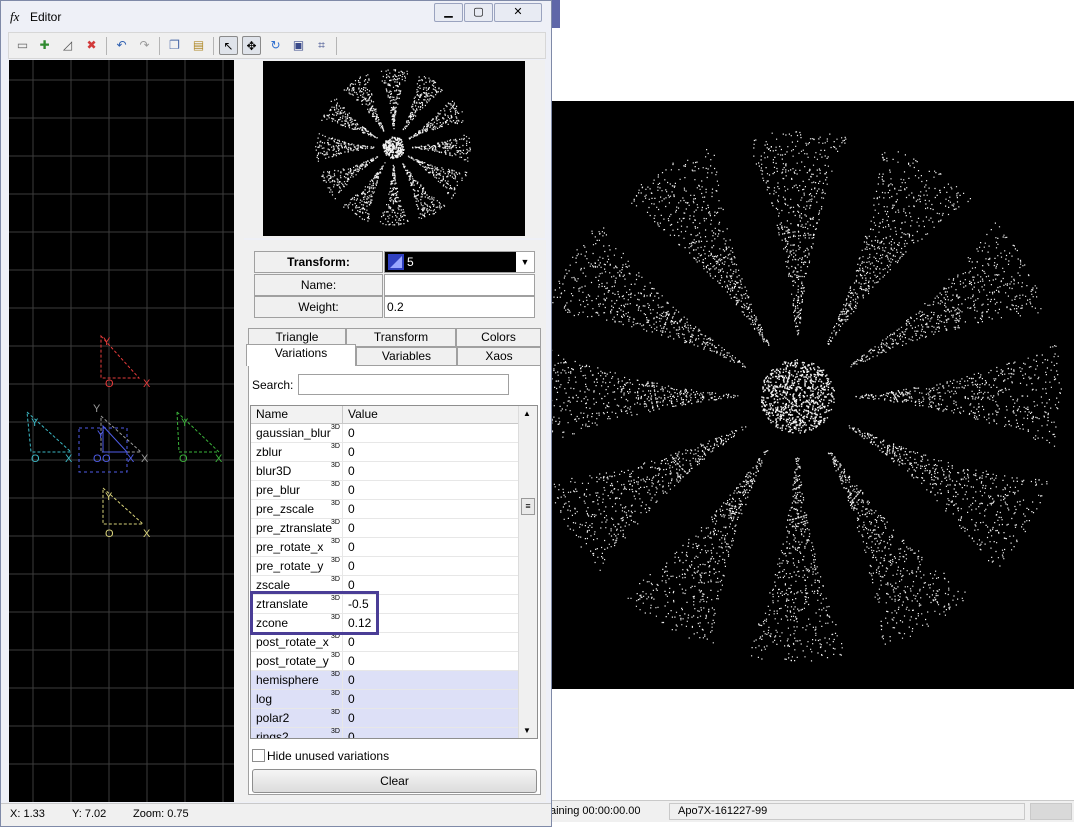 Image resolution: width=1074 pixels, height=827 pixels. Describe the element at coordinates (459, 307) in the screenshot. I see `weight-field: 0.2` at that location.